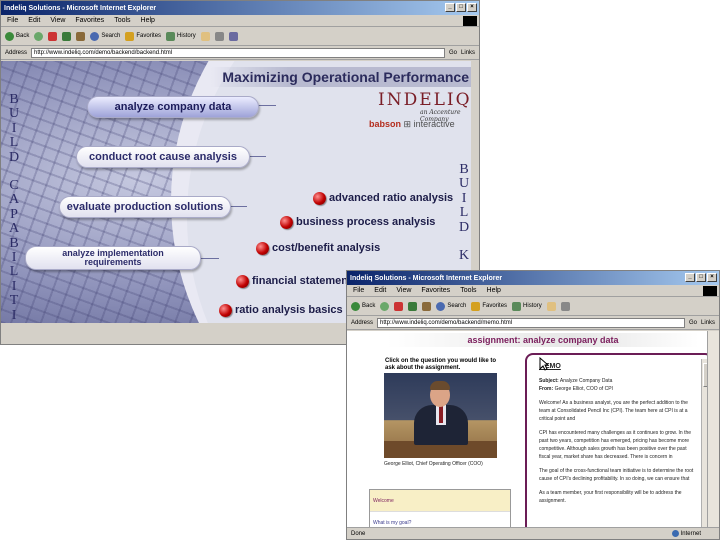 Image resolution: width=720 pixels, height=540 pixels. I want to click on memo-subject: Subject: Analyze Company Data, so click(576, 381).